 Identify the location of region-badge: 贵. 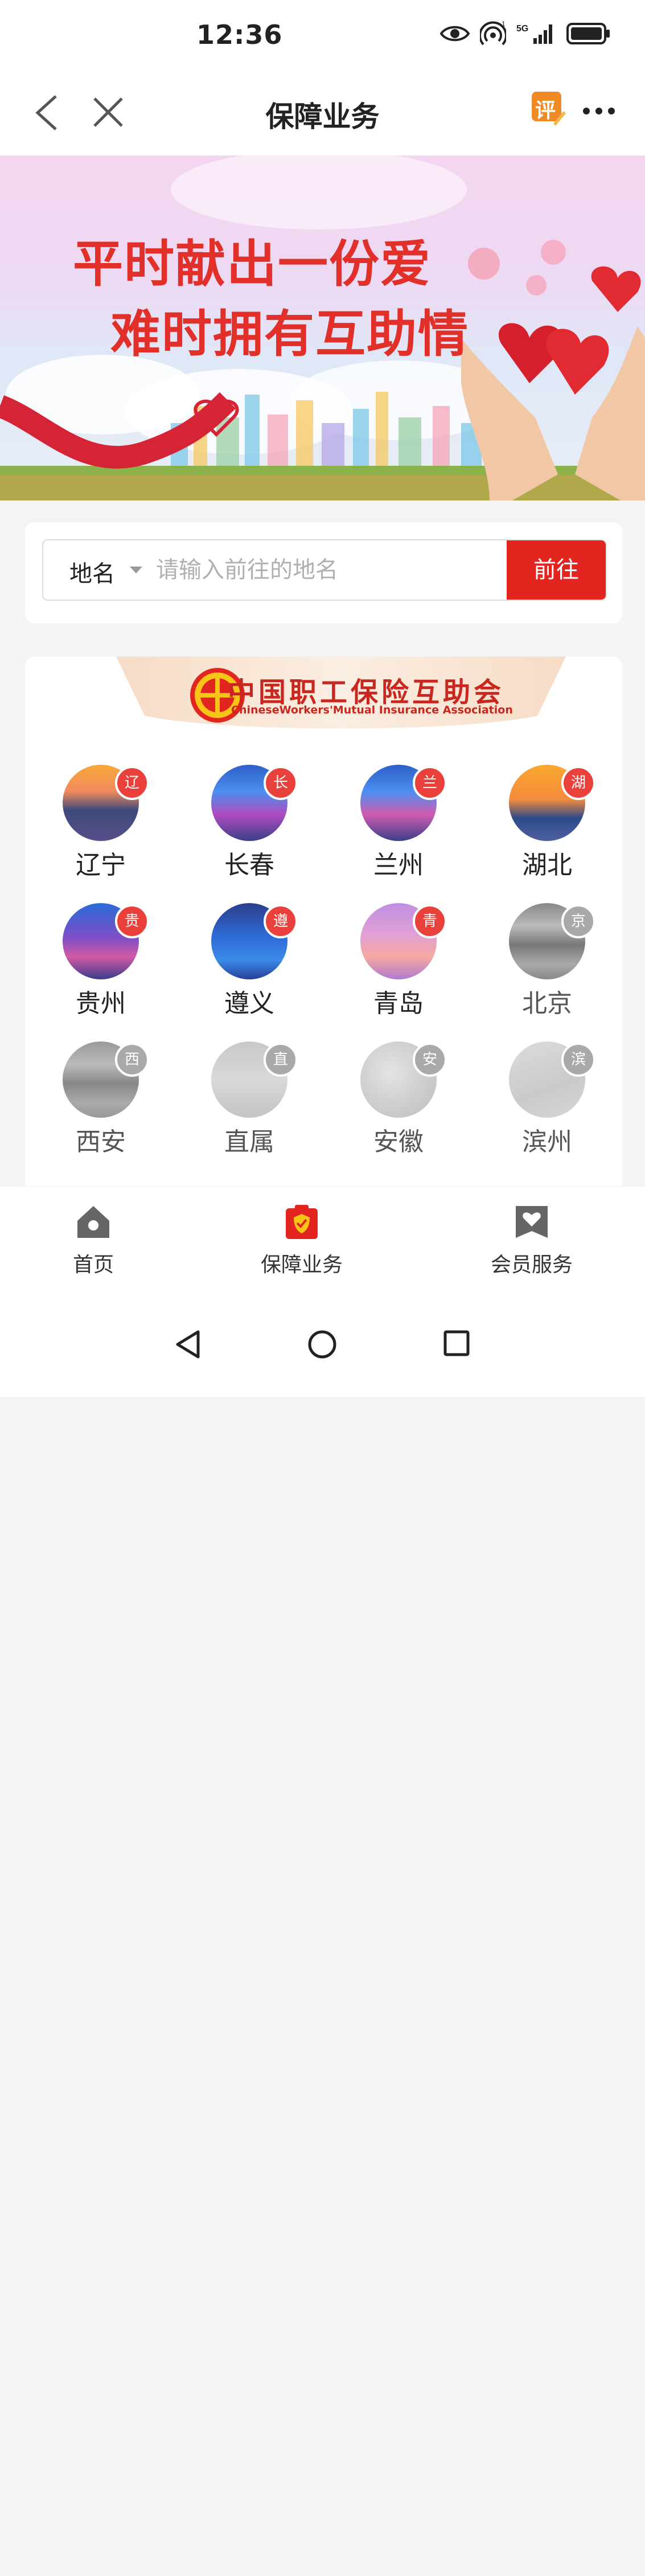
(132, 921).